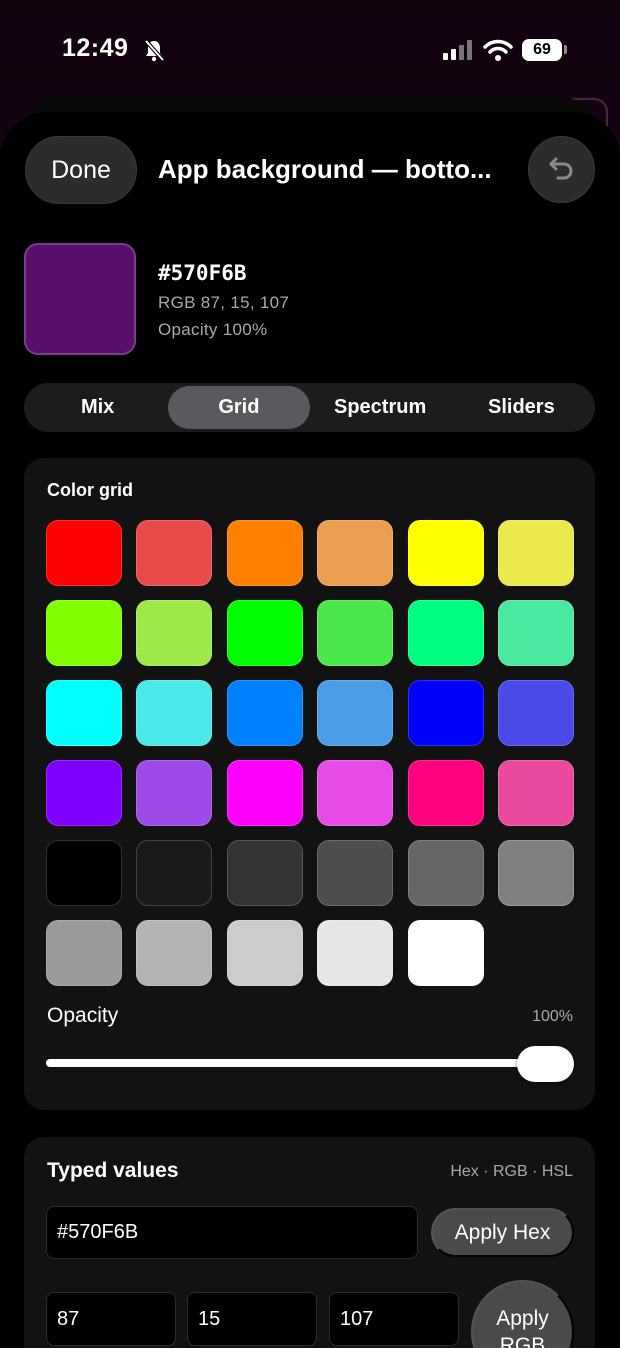 Image resolution: width=620 pixels, height=1348 pixels. What do you see at coordinates (81, 170) in the screenshot?
I see `done-button: Done` at bounding box center [81, 170].